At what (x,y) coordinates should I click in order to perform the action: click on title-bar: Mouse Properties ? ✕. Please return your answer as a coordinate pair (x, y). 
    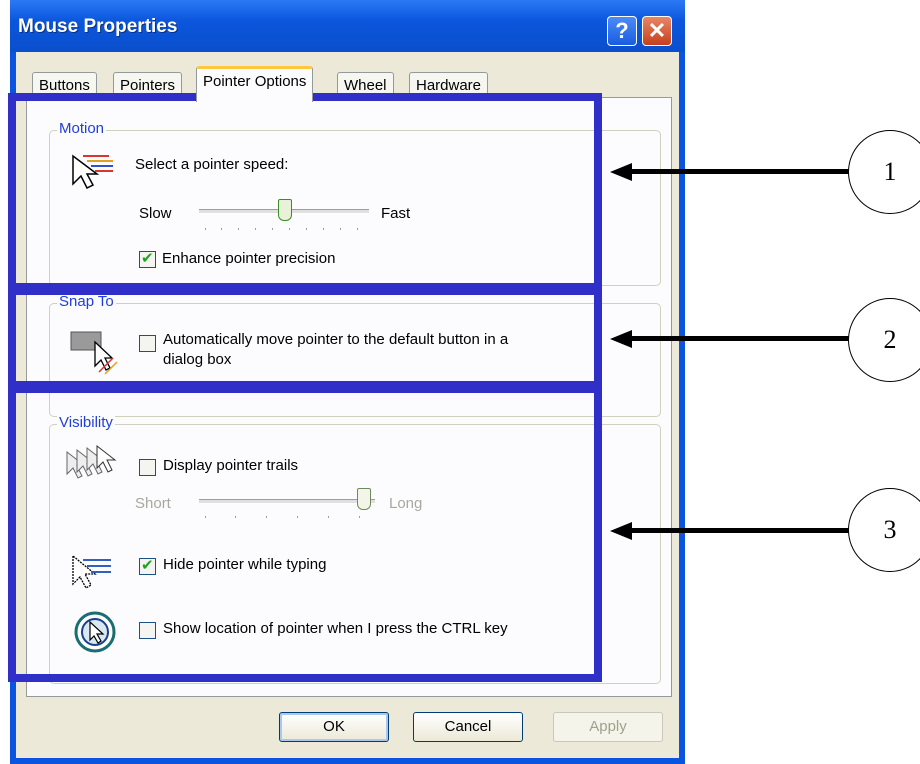
    Looking at the image, I should click on (347, 26).